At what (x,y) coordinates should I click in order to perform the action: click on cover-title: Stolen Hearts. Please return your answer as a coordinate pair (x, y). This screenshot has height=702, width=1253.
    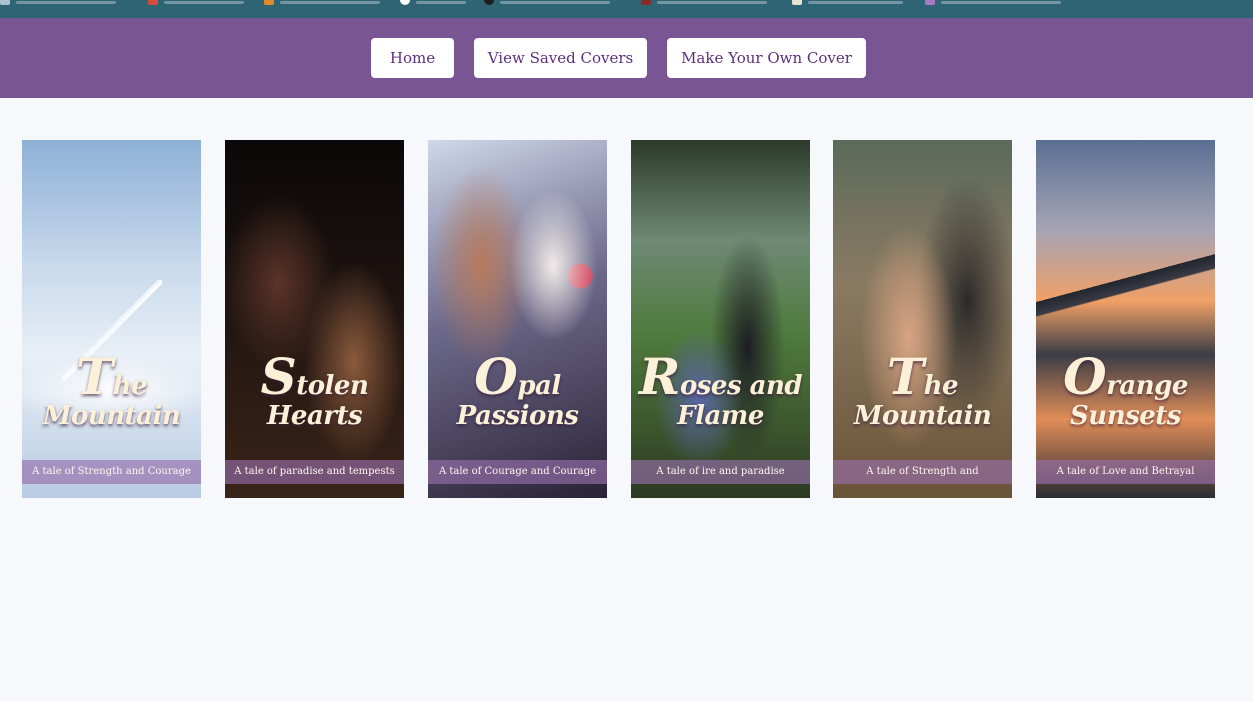
    Looking at the image, I should click on (314, 389).